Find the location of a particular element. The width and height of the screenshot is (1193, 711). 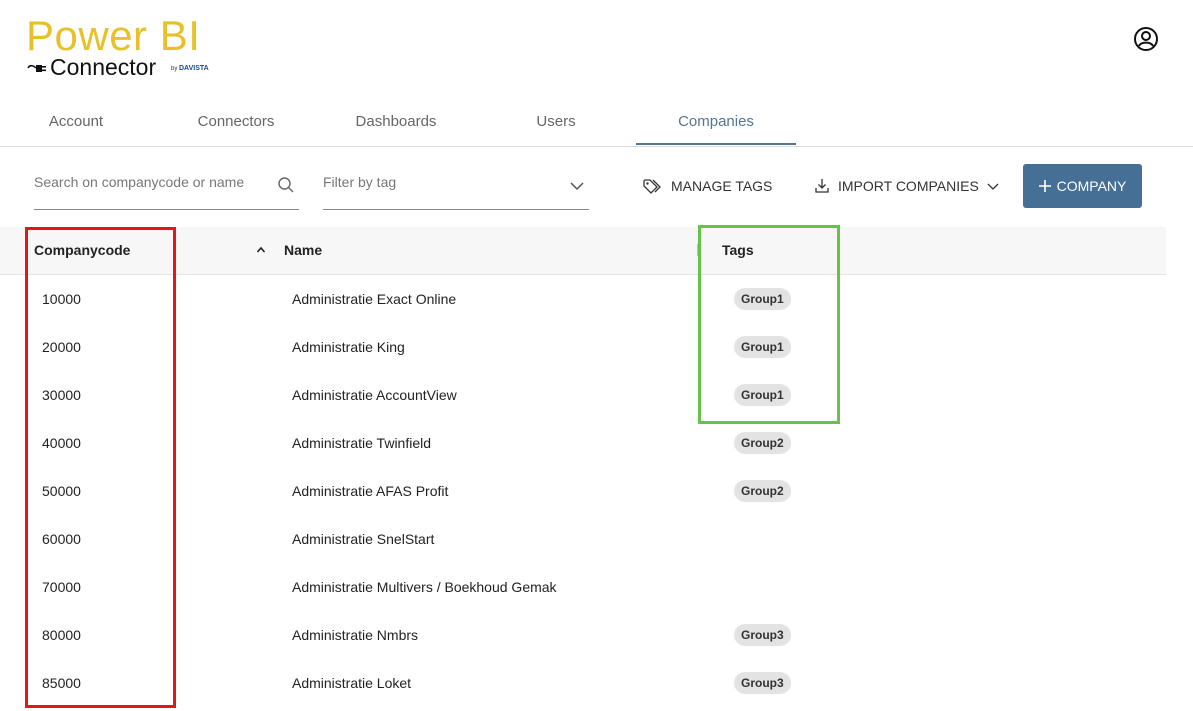

logo-subtitle: Connector is located at coordinates (103, 67).